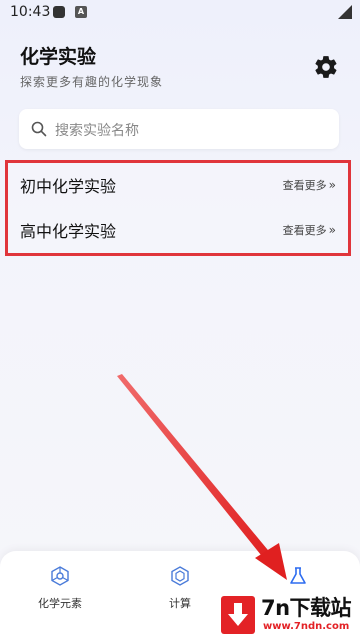  I want to click on watermark: 7n下载站 www.7ndn.com, so click(286, 616).